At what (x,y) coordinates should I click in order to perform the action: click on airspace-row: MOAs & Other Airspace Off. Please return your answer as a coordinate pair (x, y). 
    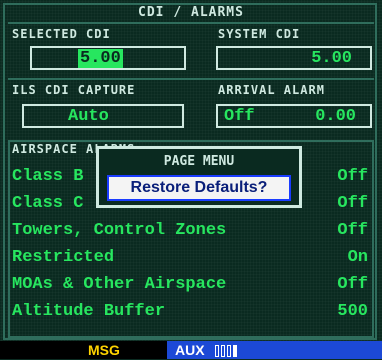
    Looking at the image, I should click on (190, 286).